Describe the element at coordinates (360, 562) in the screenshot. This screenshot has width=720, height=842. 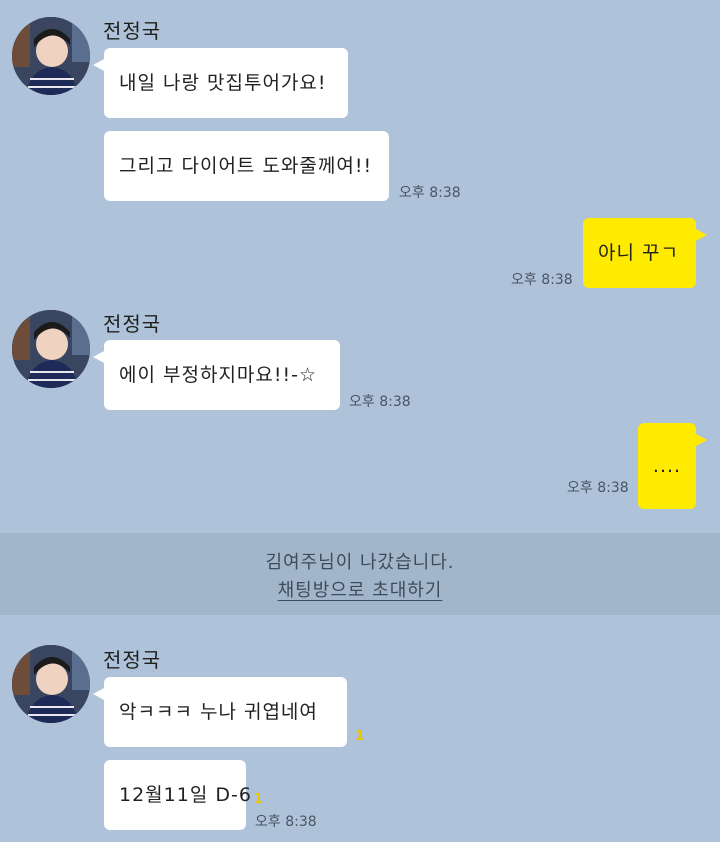
I see `leave-notice-text: 김여주님이 나갔습니다.` at that location.